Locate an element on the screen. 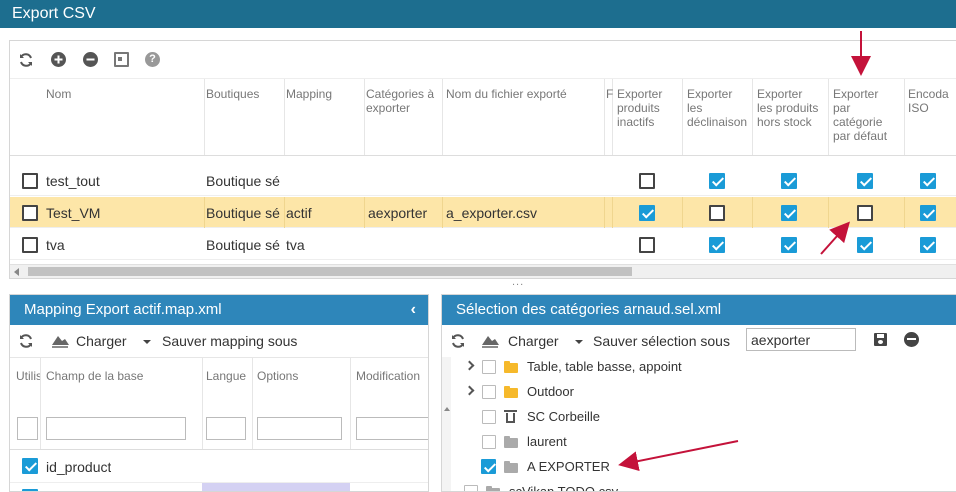 This screenshot has width=956, height=492. col-header-horsstock-line2: les produits is located at coordinates (788, 108).